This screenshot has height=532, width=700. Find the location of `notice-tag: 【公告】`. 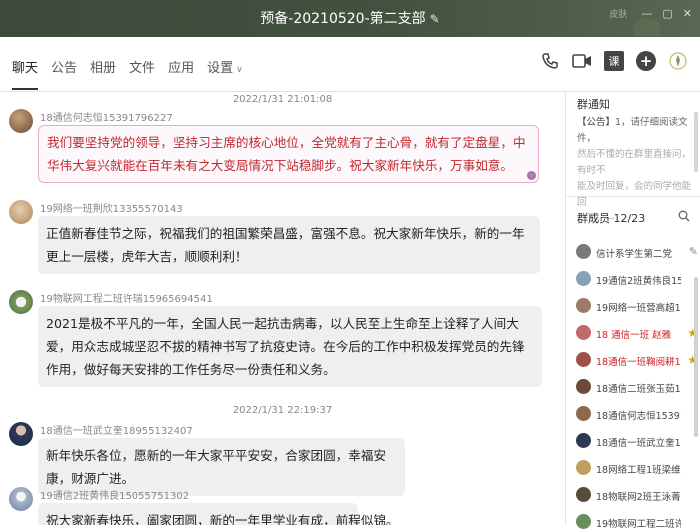

notice-tag: 【公告】 is located at coordinates (596, 122).